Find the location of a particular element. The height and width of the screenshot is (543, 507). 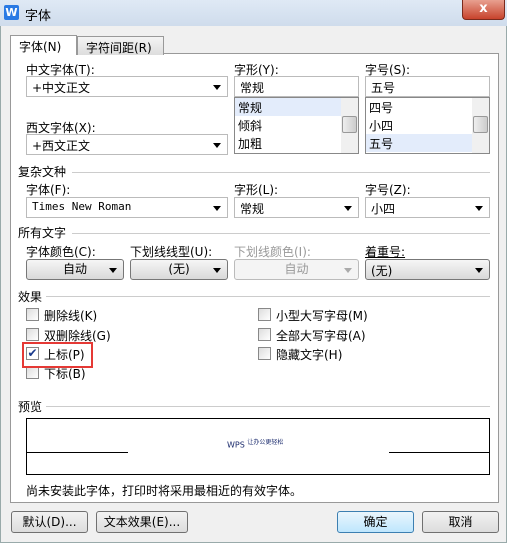

preview-section-title: 预览 is located at coordinates (30, 407).